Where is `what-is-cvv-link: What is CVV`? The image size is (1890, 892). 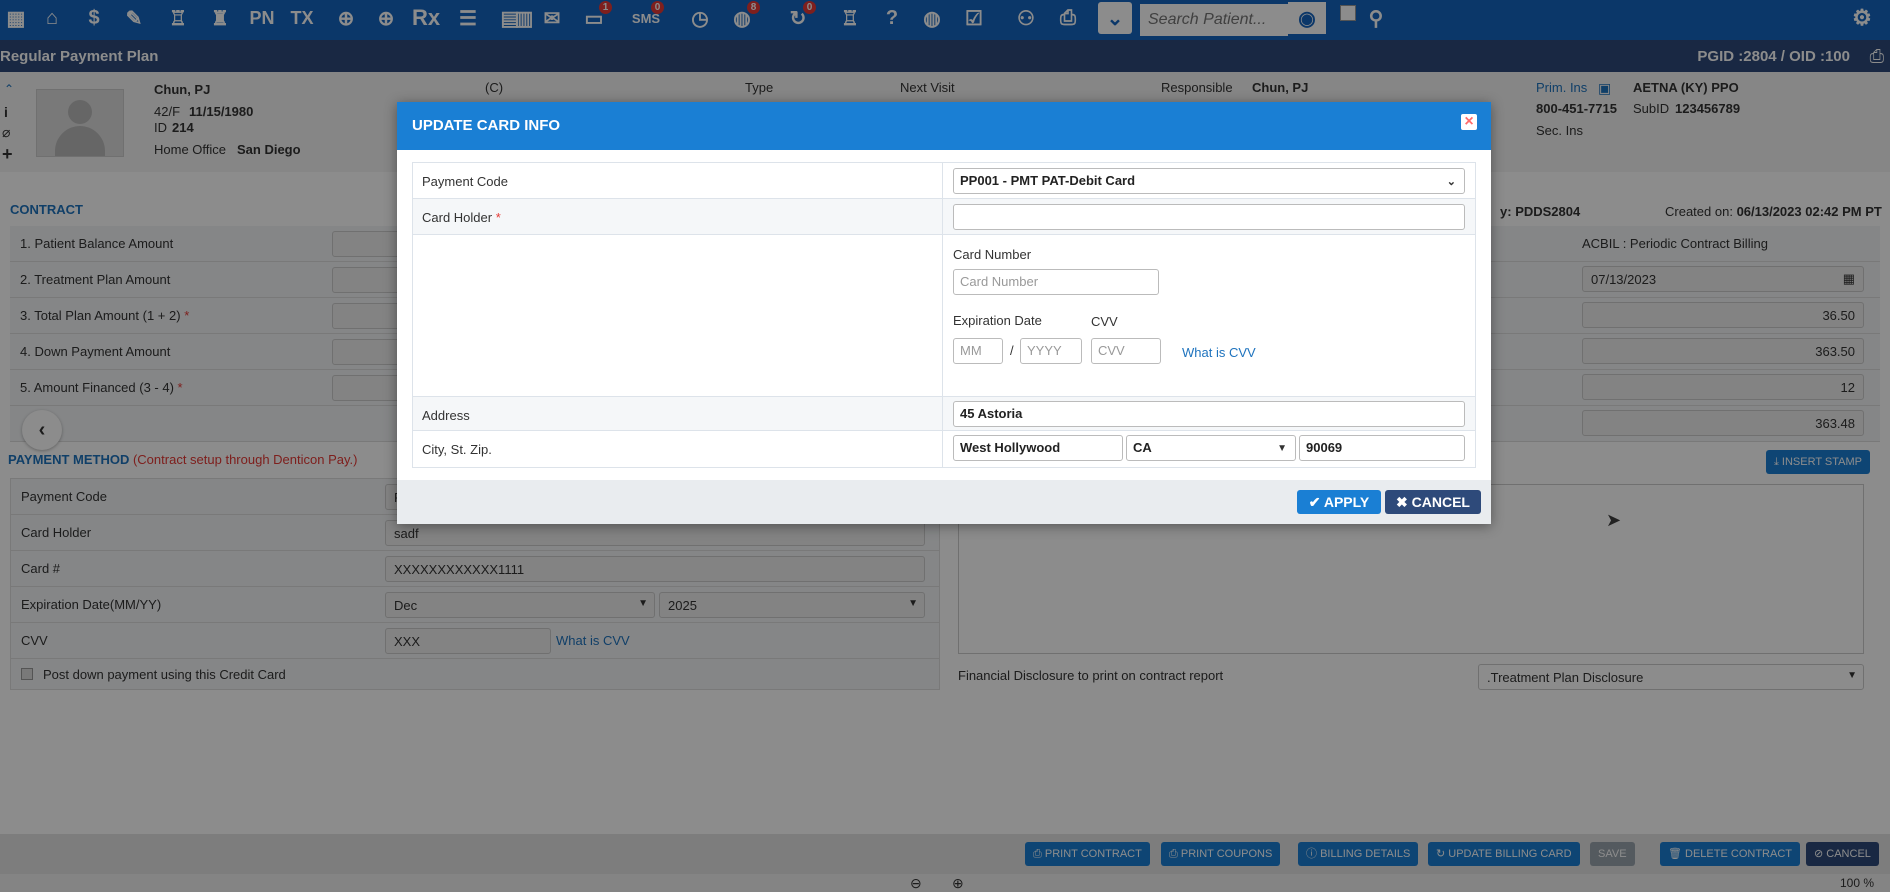 what-is-cvv-link: What is CVV is located at coordinates (1219, 352).